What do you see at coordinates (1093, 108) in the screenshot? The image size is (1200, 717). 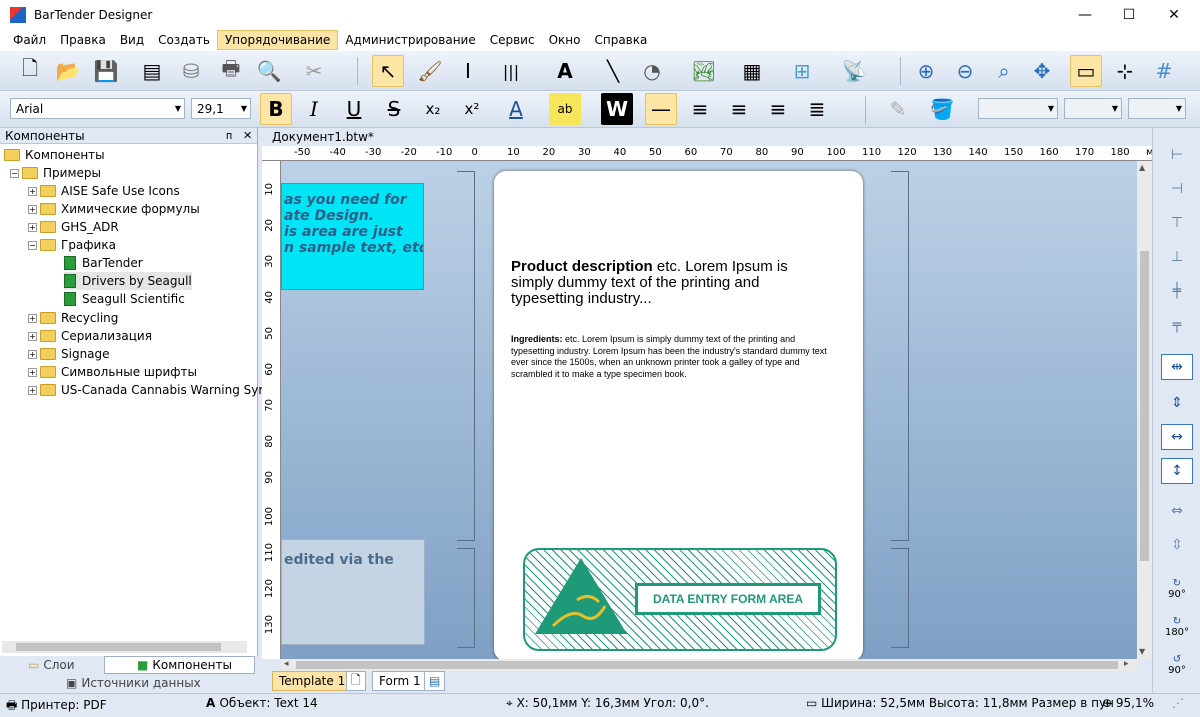 I see `line-style-select: ▼` at bounding box center [1093, 108].